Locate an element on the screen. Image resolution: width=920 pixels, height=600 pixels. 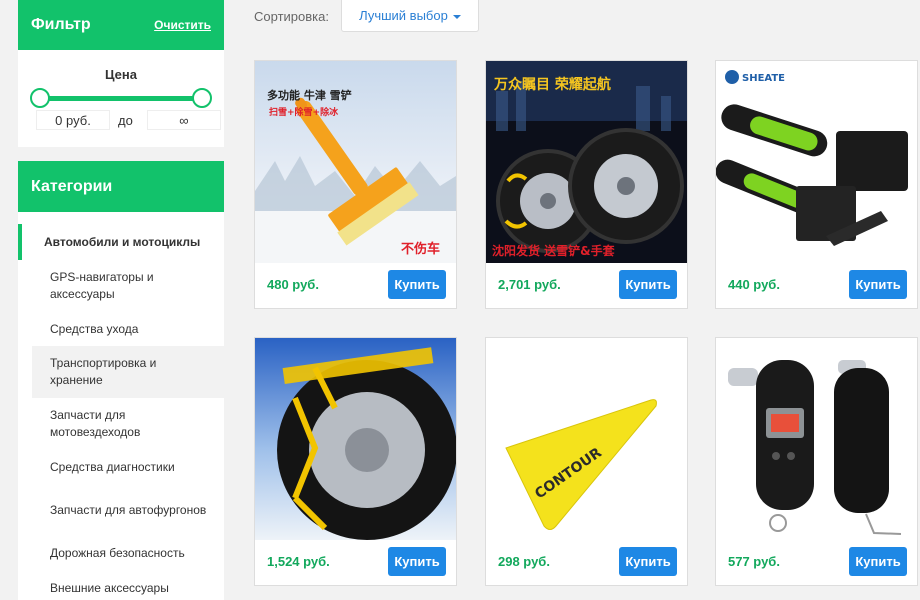
product-card: 万众瞩目 荣耀起航 沈阳发货 送雪铲&手套 2,701 руб. Купить is located at coordinates (586, 184).